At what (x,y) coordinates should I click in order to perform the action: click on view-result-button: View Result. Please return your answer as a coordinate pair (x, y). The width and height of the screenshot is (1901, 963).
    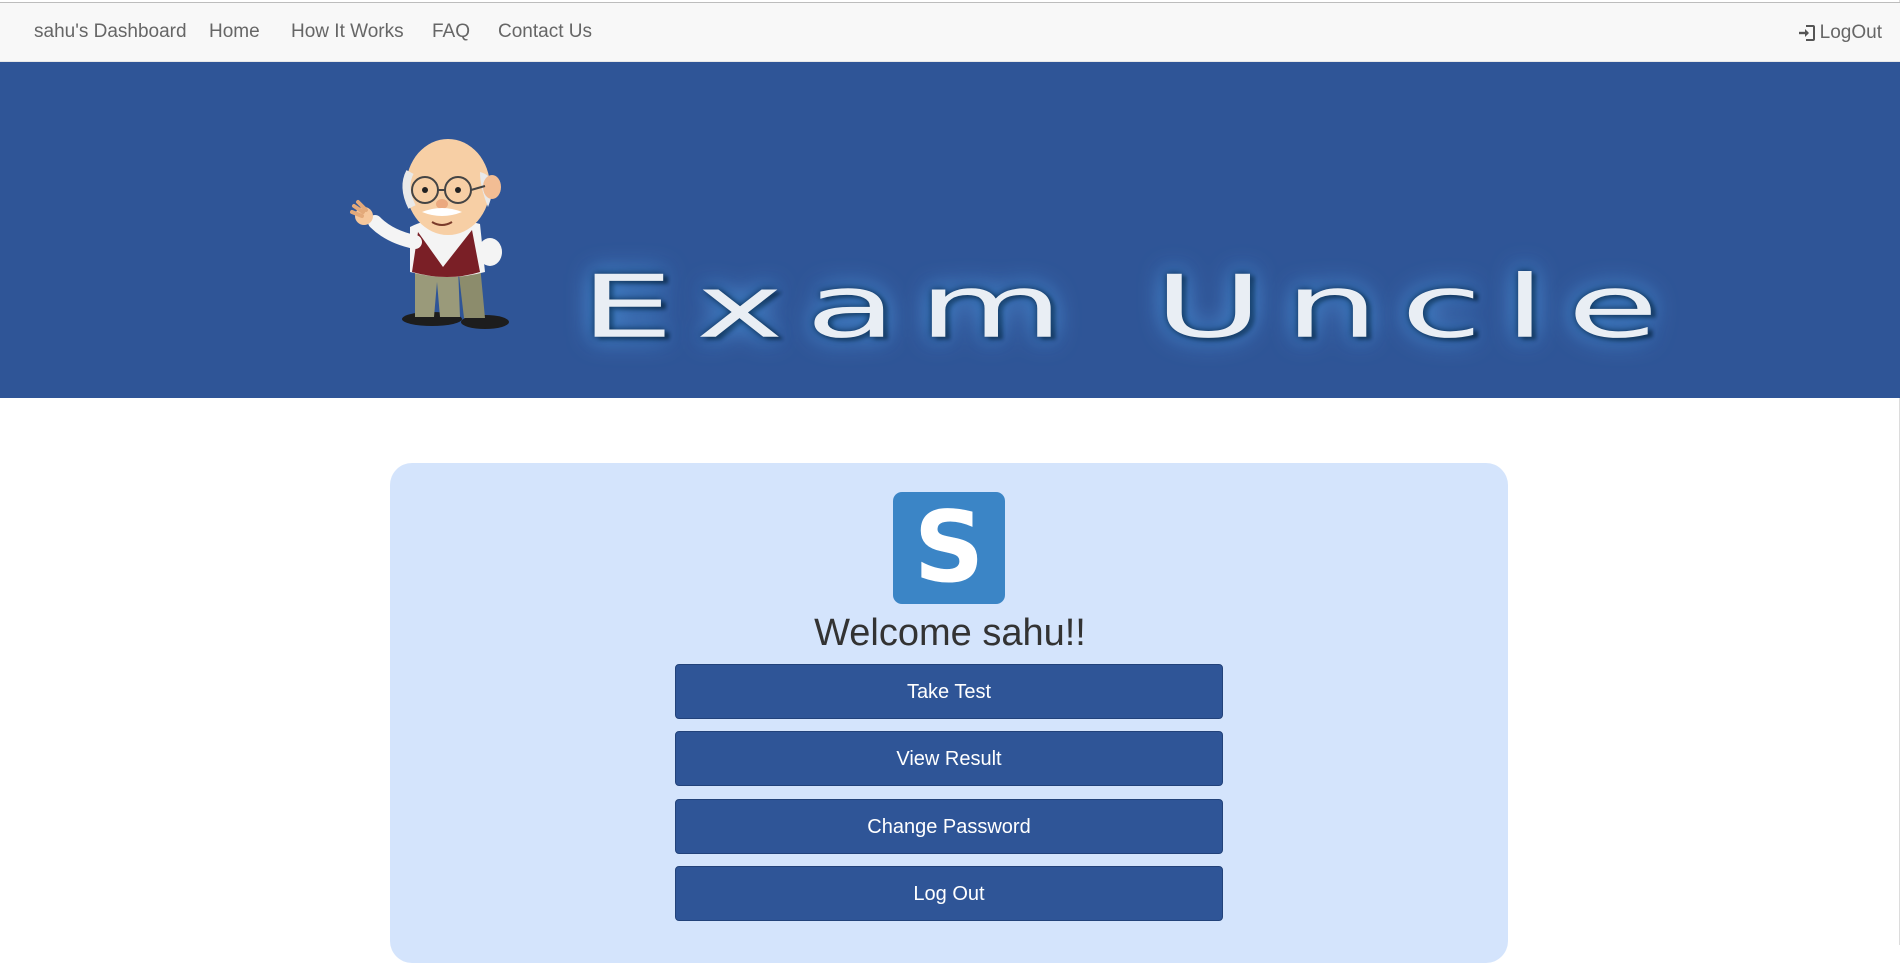
    Looking at the image, I should click on (949, 758).